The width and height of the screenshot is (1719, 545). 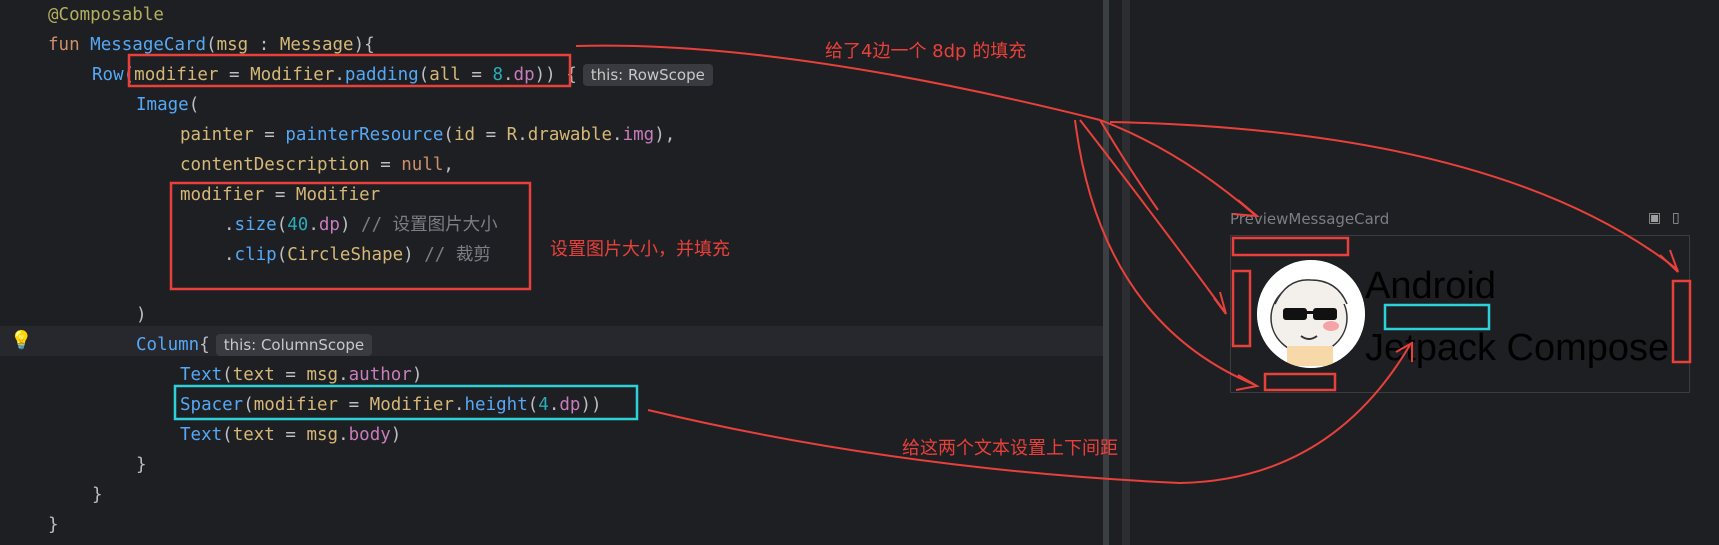 I want to click on code-token: clip, so click(x=255, y=255).